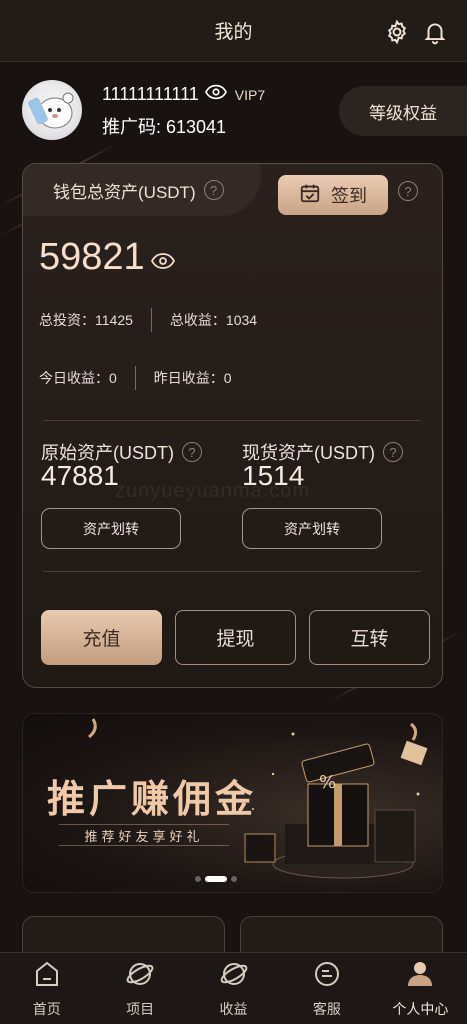 Image resolution: width=467 pixels, height=1024 pixels. I want to click on total-amount: 59821, so click(92, 257).